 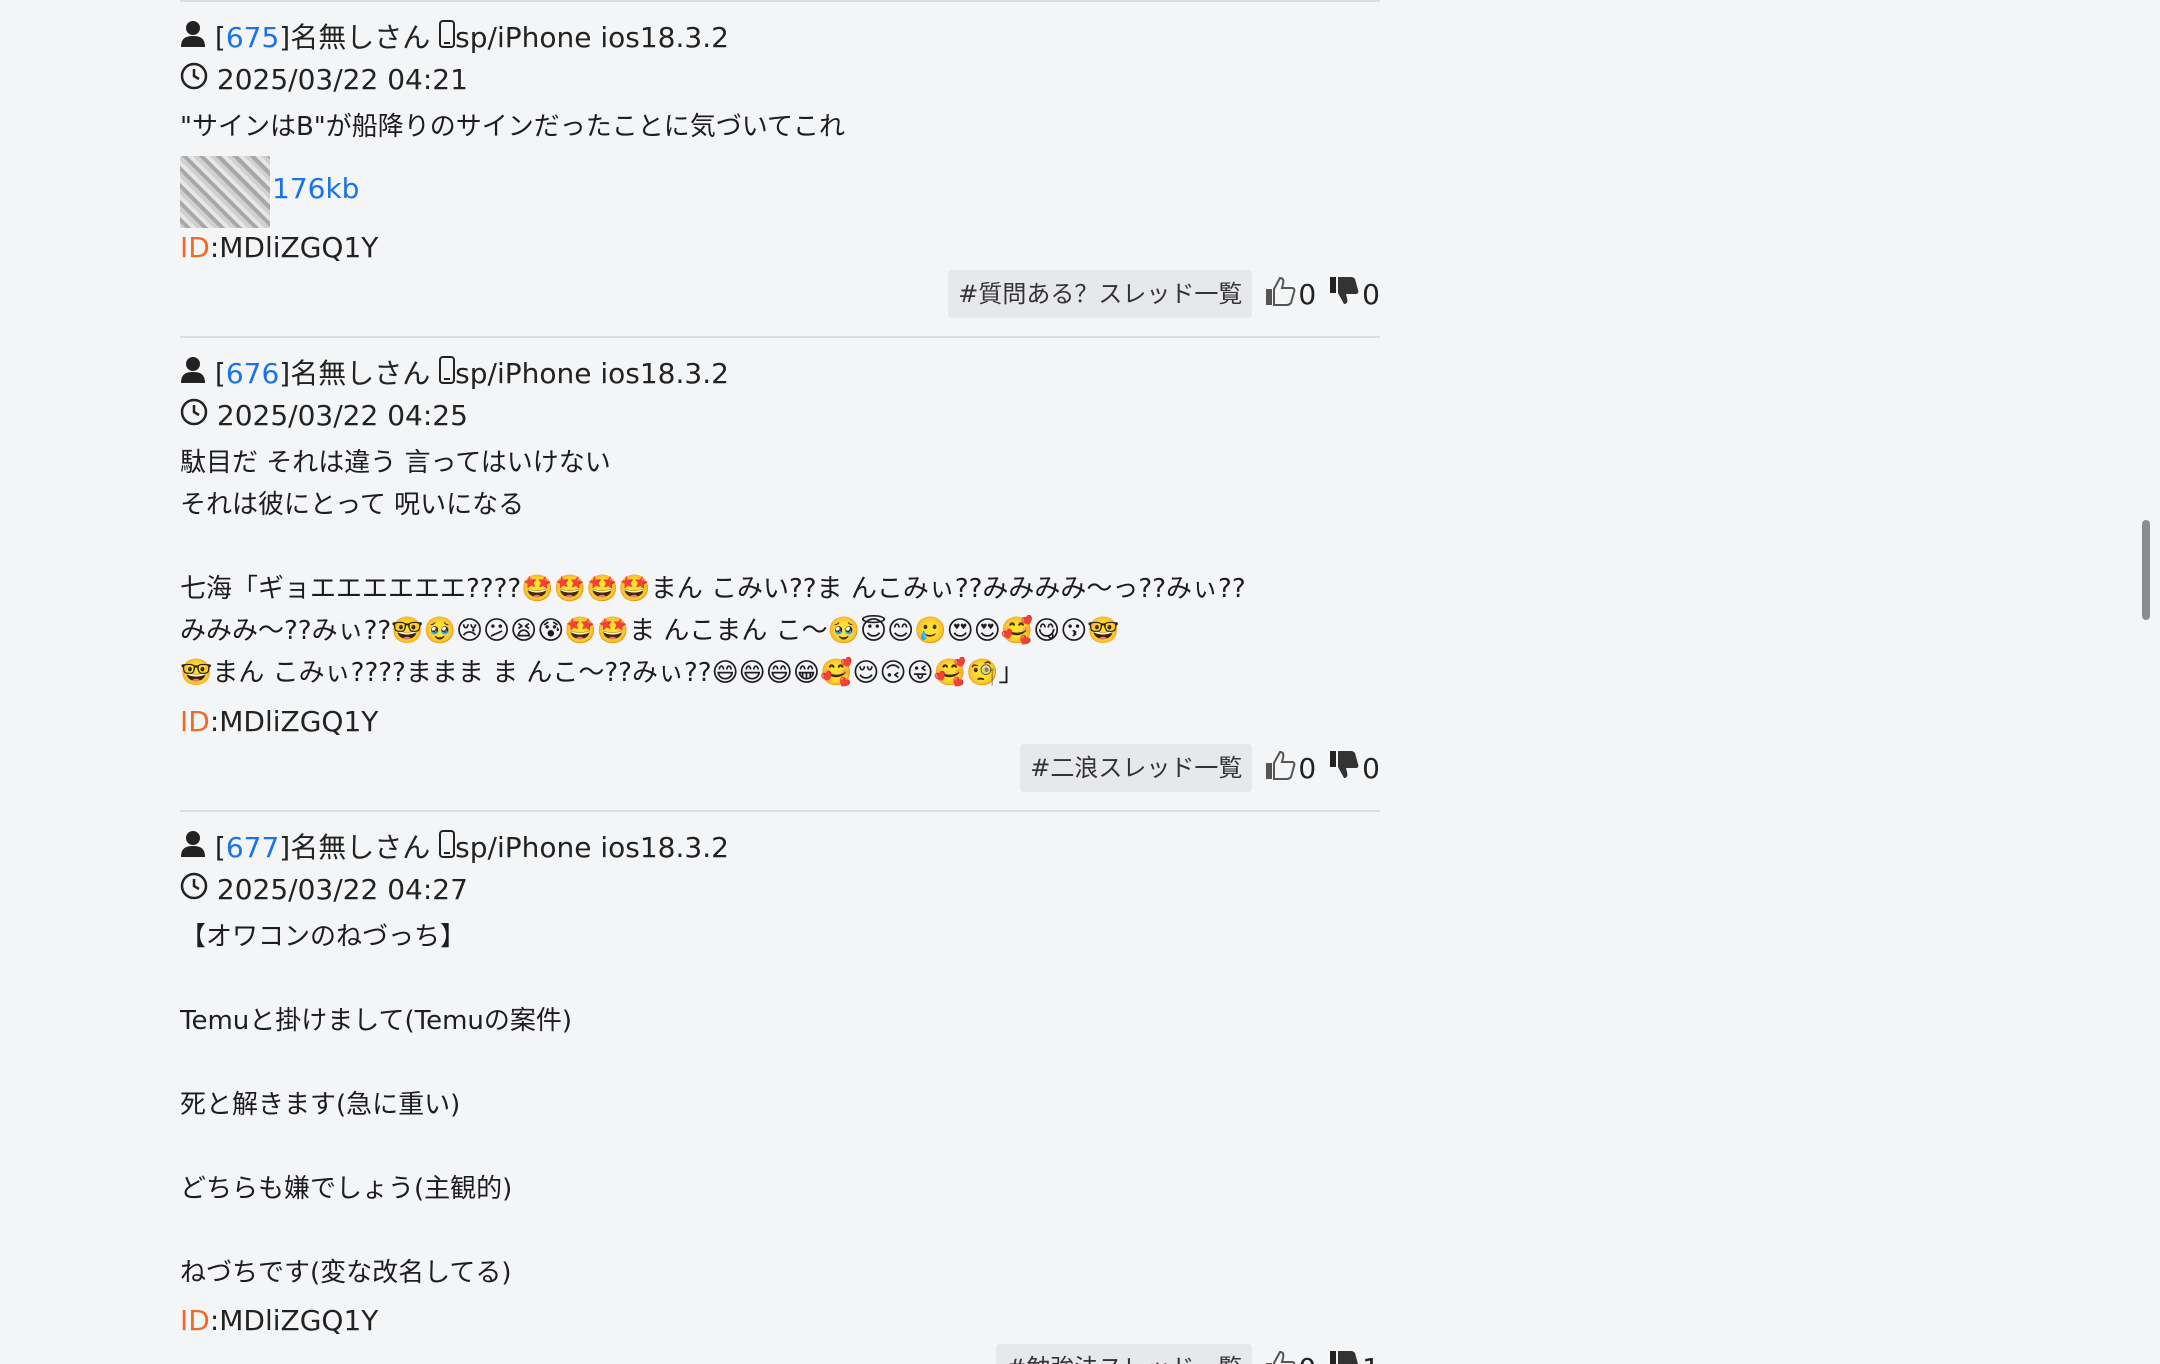 I want to click on post-number-link: 676, so click(x=252, y=373).